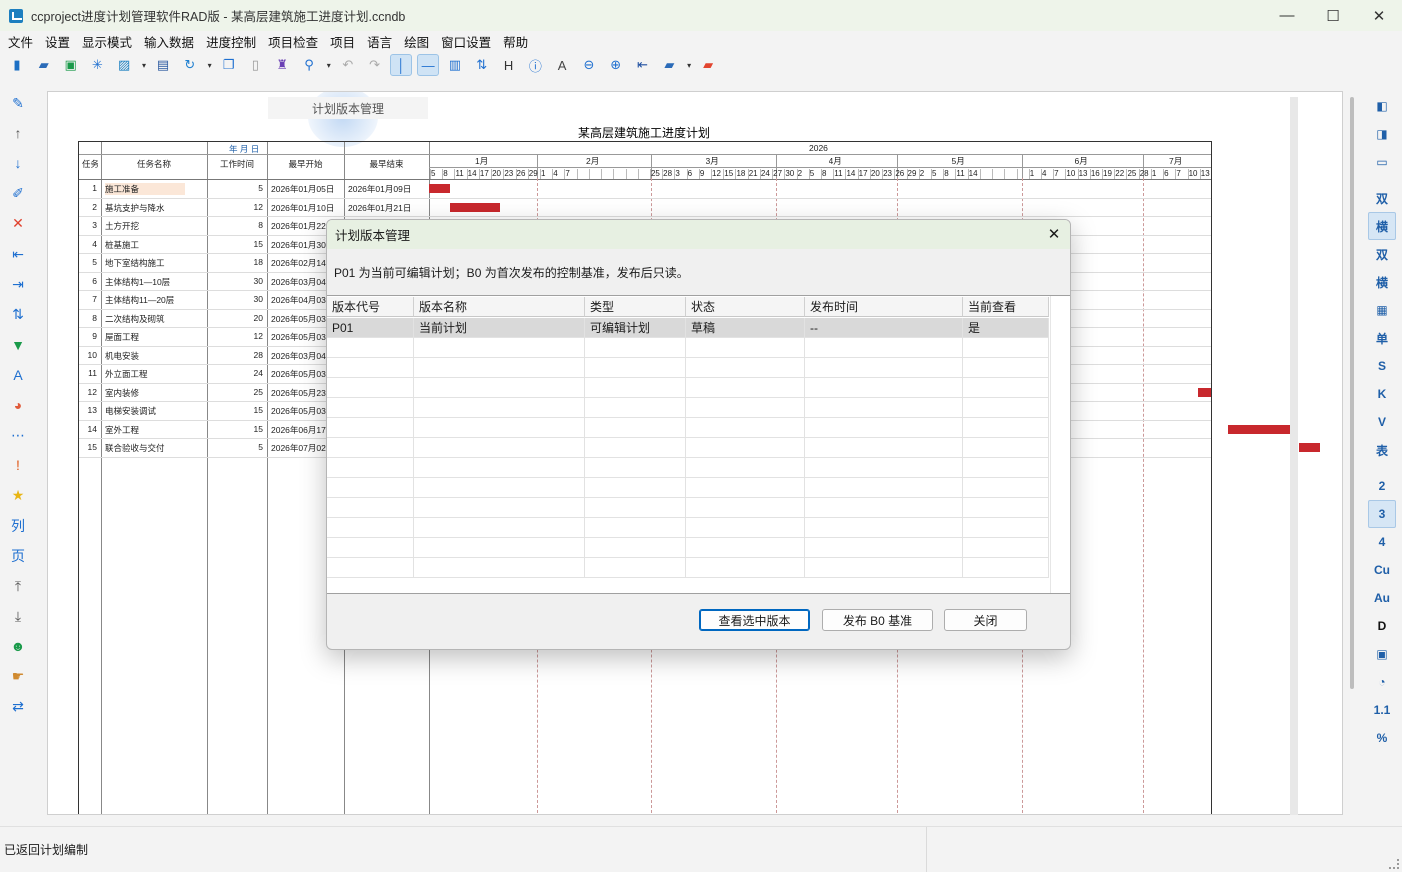 This screenshot has width=1402, height=872. Describe the element at coordinates (1287, 15) in the screenshot. I see `minimize-button: —` at that location.